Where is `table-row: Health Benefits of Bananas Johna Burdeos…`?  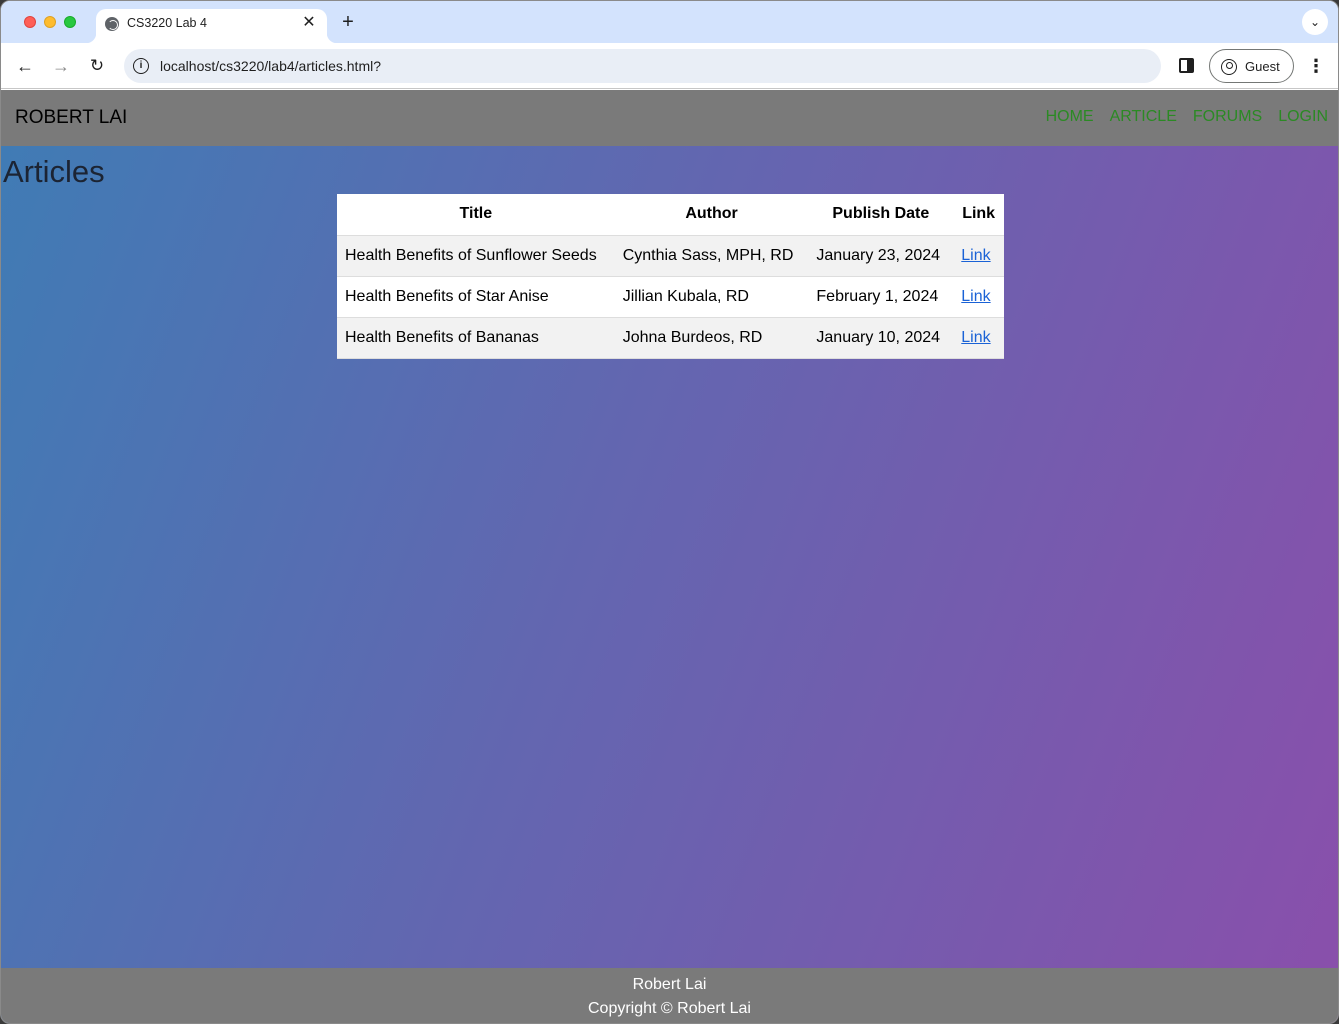 table-row: Health Benefits of Bananas Johna Burdeos… is located at coordinates (670, 338).